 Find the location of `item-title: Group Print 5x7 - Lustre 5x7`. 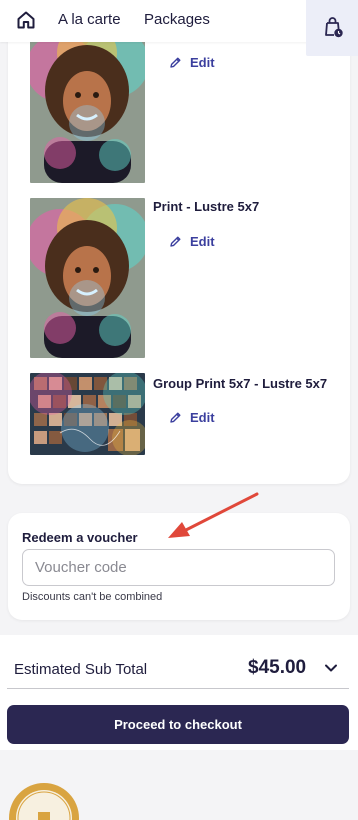

item-title: Group Print 5x7 - Lustre 5x7 is located at coordinates (240, 383).